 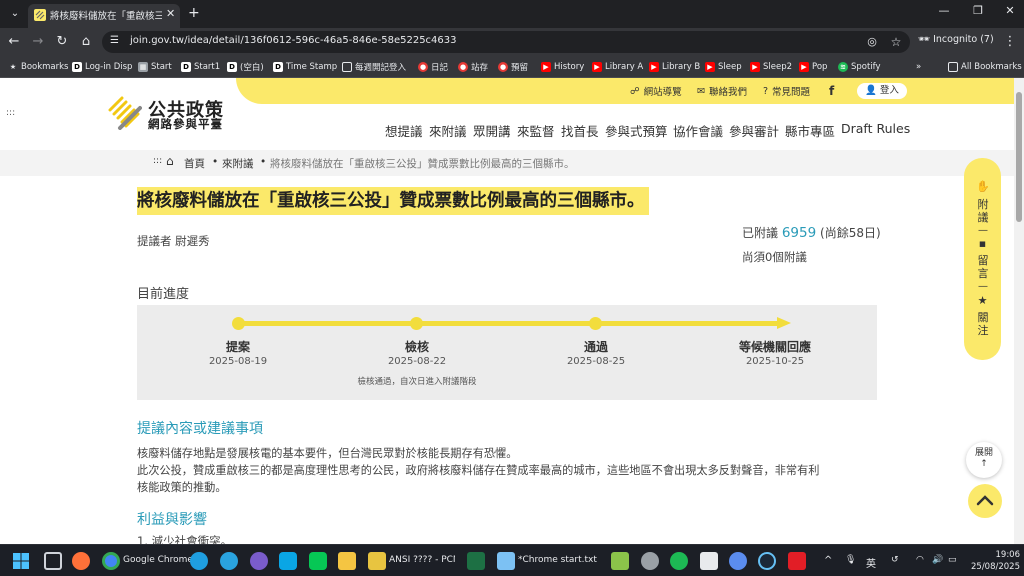 What do you see at coordinates (125, 113) in the screenshot?
I see `site-logo-icon` at bounding box center [125, 113].